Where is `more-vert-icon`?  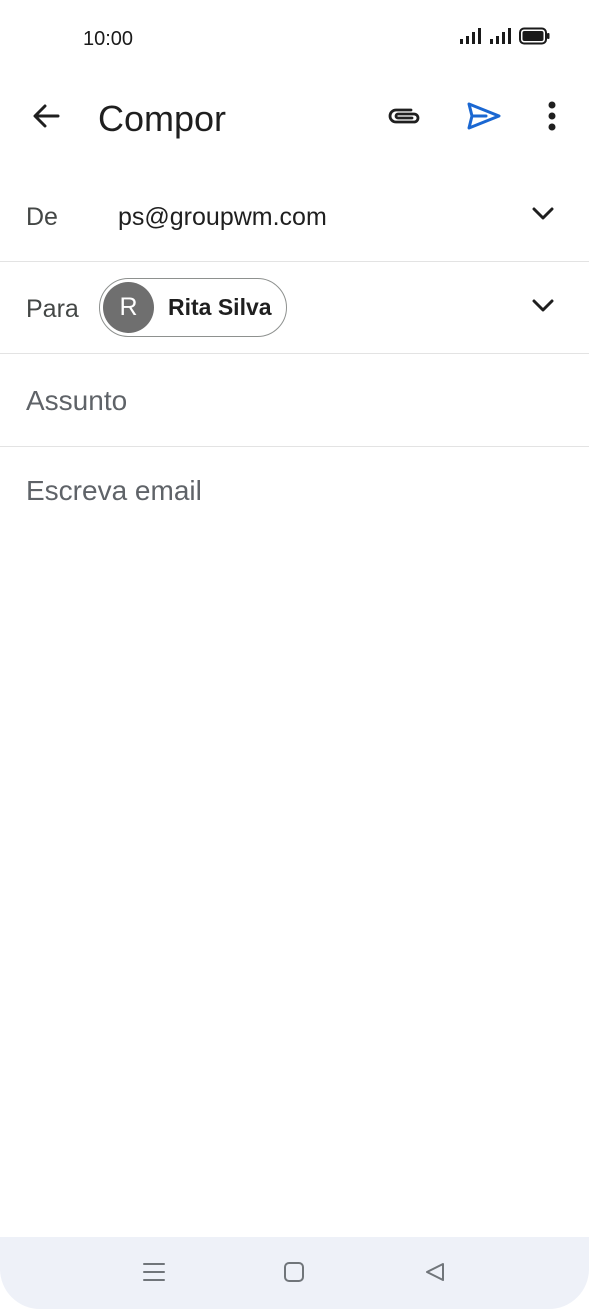
more-vert-icon is located at coordinates (552, 118).